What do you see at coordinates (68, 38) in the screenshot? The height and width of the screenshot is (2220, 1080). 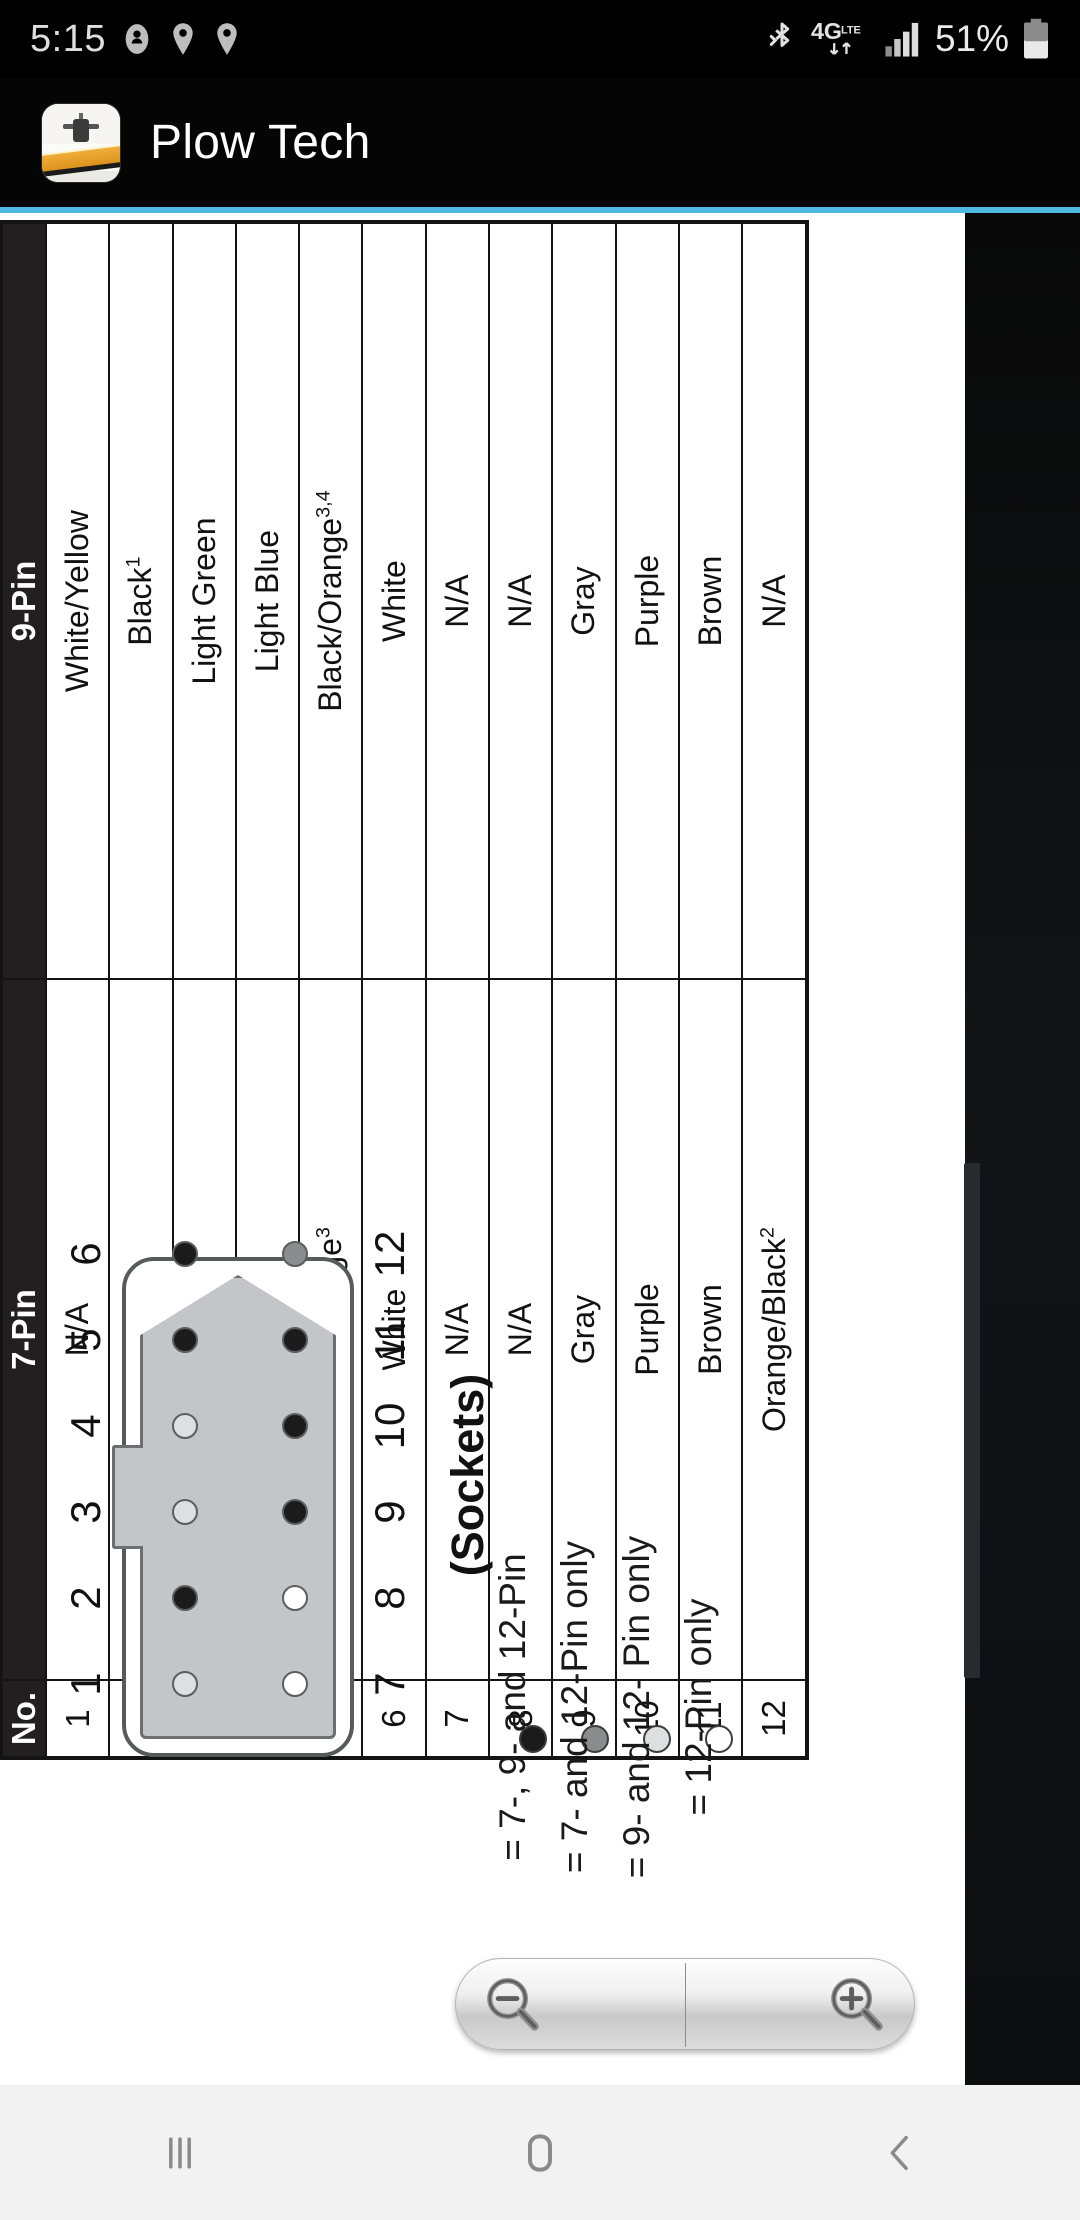 I see `status-clock: 5:15` at bounding box center [68, 38].